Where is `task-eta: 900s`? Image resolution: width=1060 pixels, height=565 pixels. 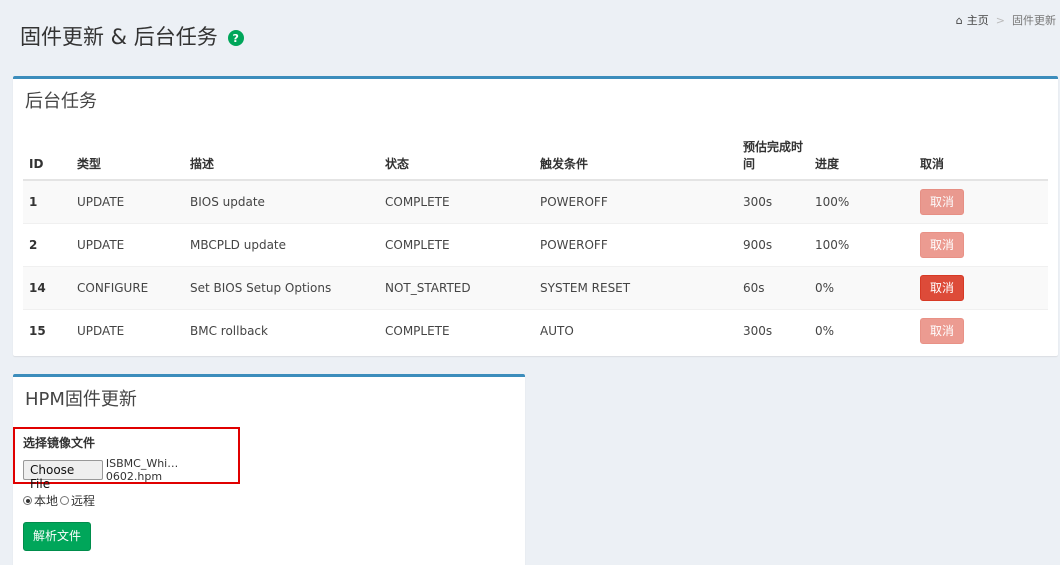
task-eta: 900s is located at coordinates (773, 244).